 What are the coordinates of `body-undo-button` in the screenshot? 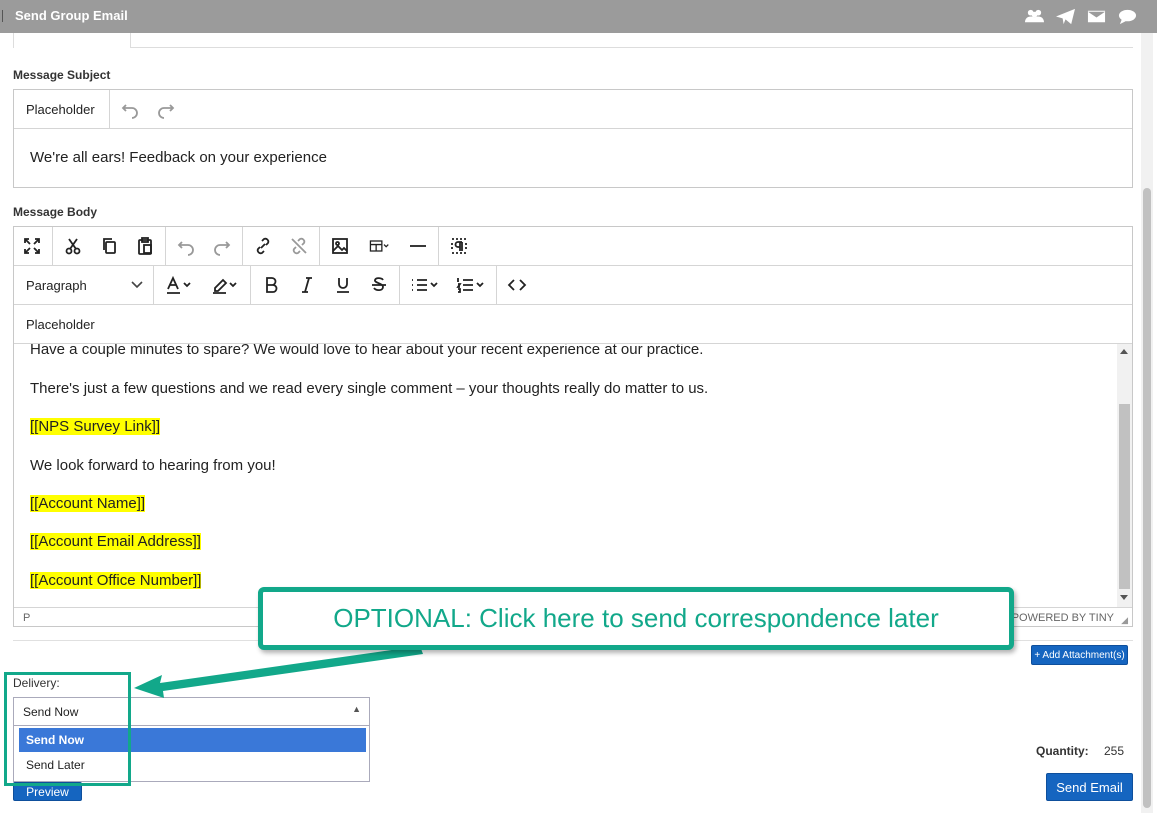 It's located at (186, 246).